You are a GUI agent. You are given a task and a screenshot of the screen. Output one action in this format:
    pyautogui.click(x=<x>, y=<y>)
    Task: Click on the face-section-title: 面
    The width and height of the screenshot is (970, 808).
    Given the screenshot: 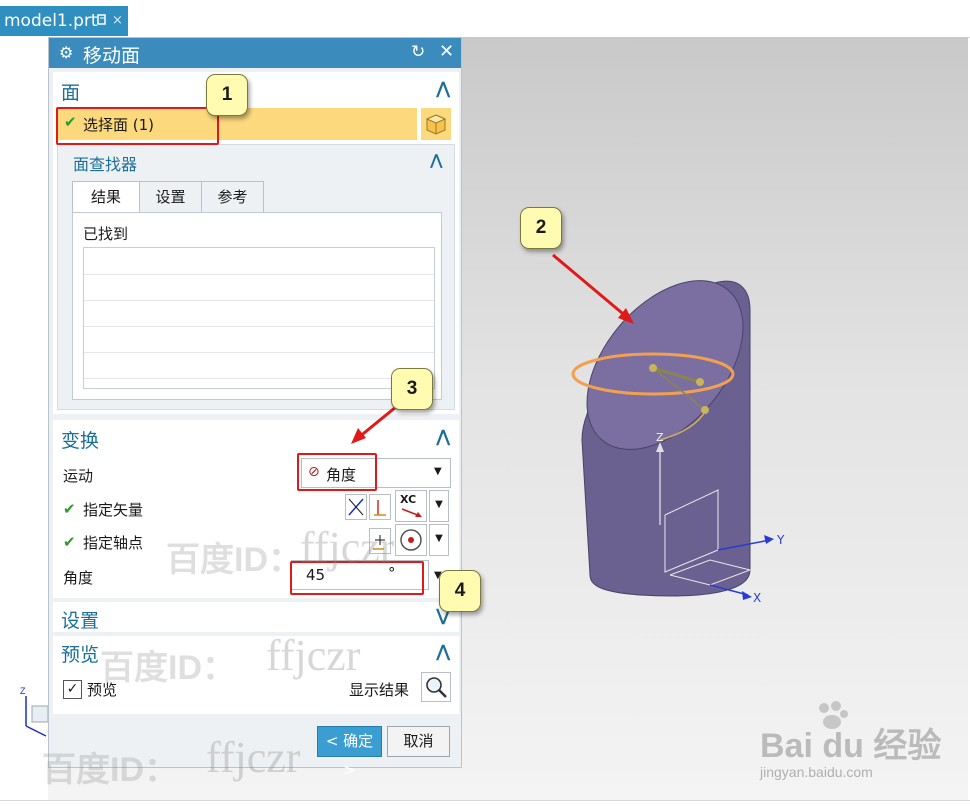 What is the action you would take?
    pyautogui.click(x=71, y=93)
    